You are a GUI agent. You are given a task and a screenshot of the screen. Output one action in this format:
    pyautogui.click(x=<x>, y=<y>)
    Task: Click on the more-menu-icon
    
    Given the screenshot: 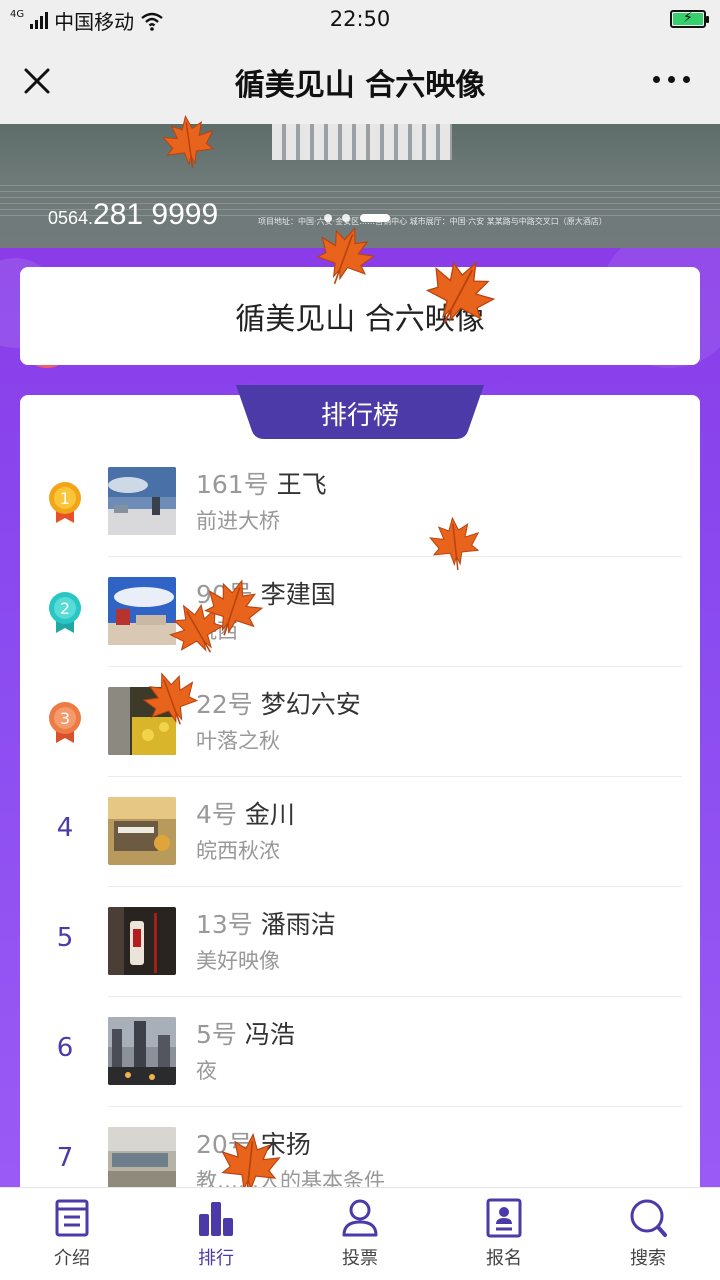 What is the action you would take?
    pyautogui.click(x=671, y=79)
    